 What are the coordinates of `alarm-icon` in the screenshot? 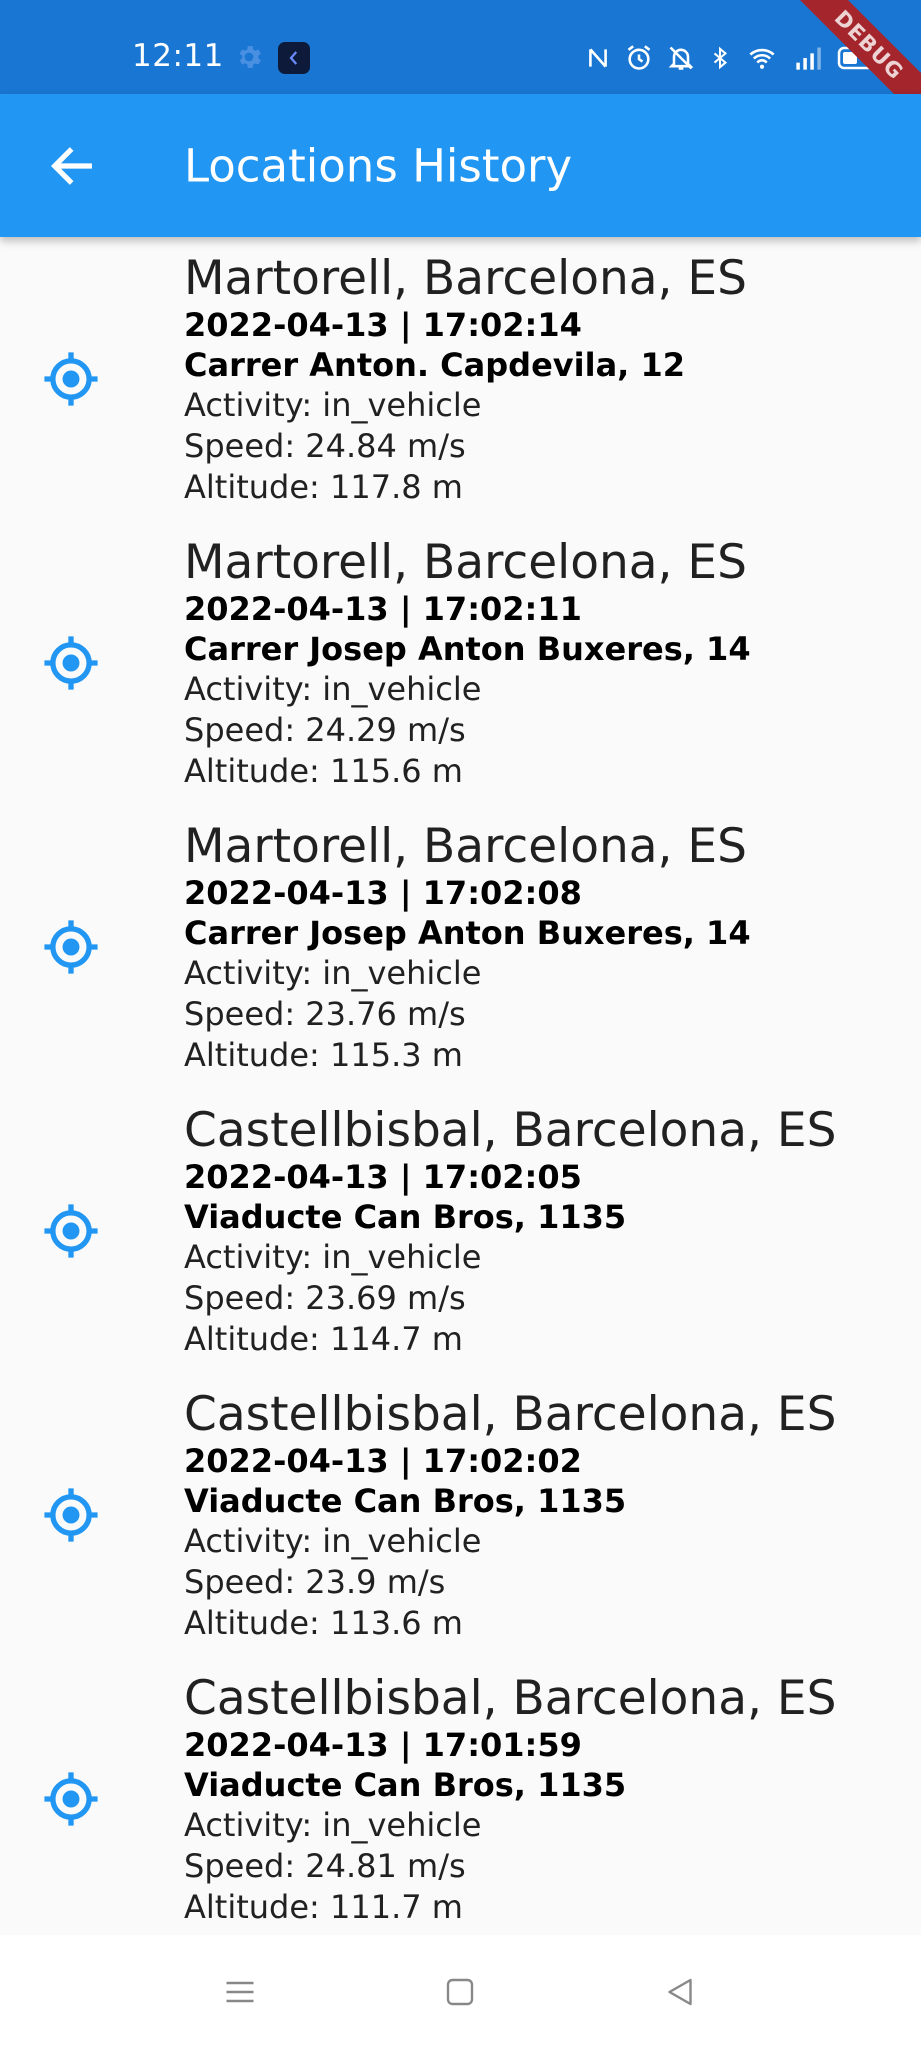 It's located at (639, 57).